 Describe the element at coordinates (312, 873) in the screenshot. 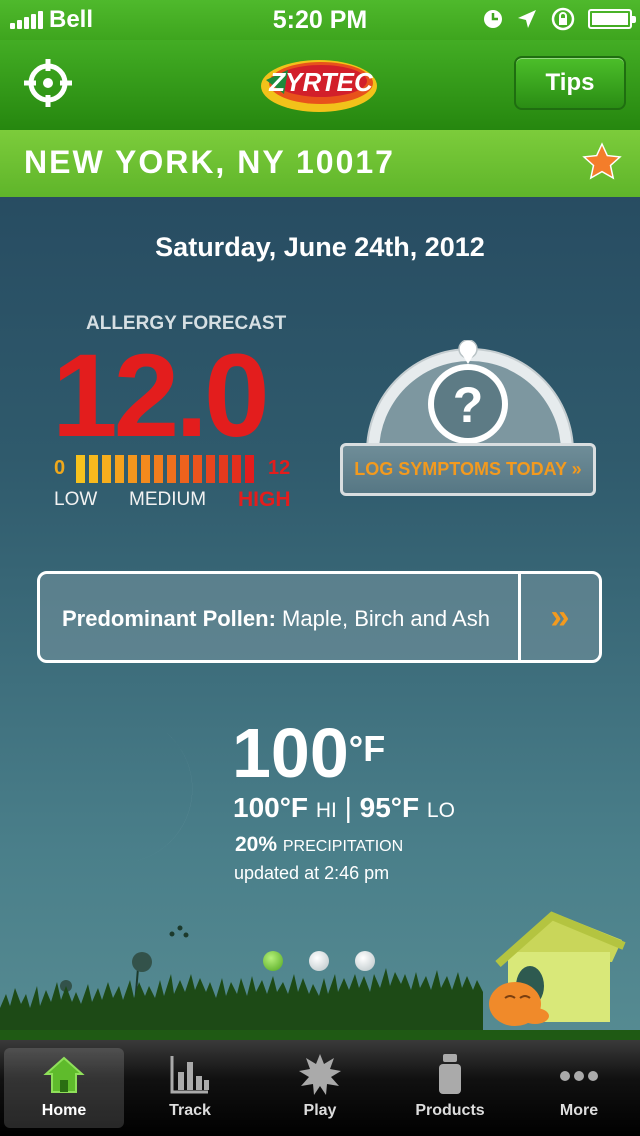

I see `updated-time: updated at 2:46 pm` at that location.